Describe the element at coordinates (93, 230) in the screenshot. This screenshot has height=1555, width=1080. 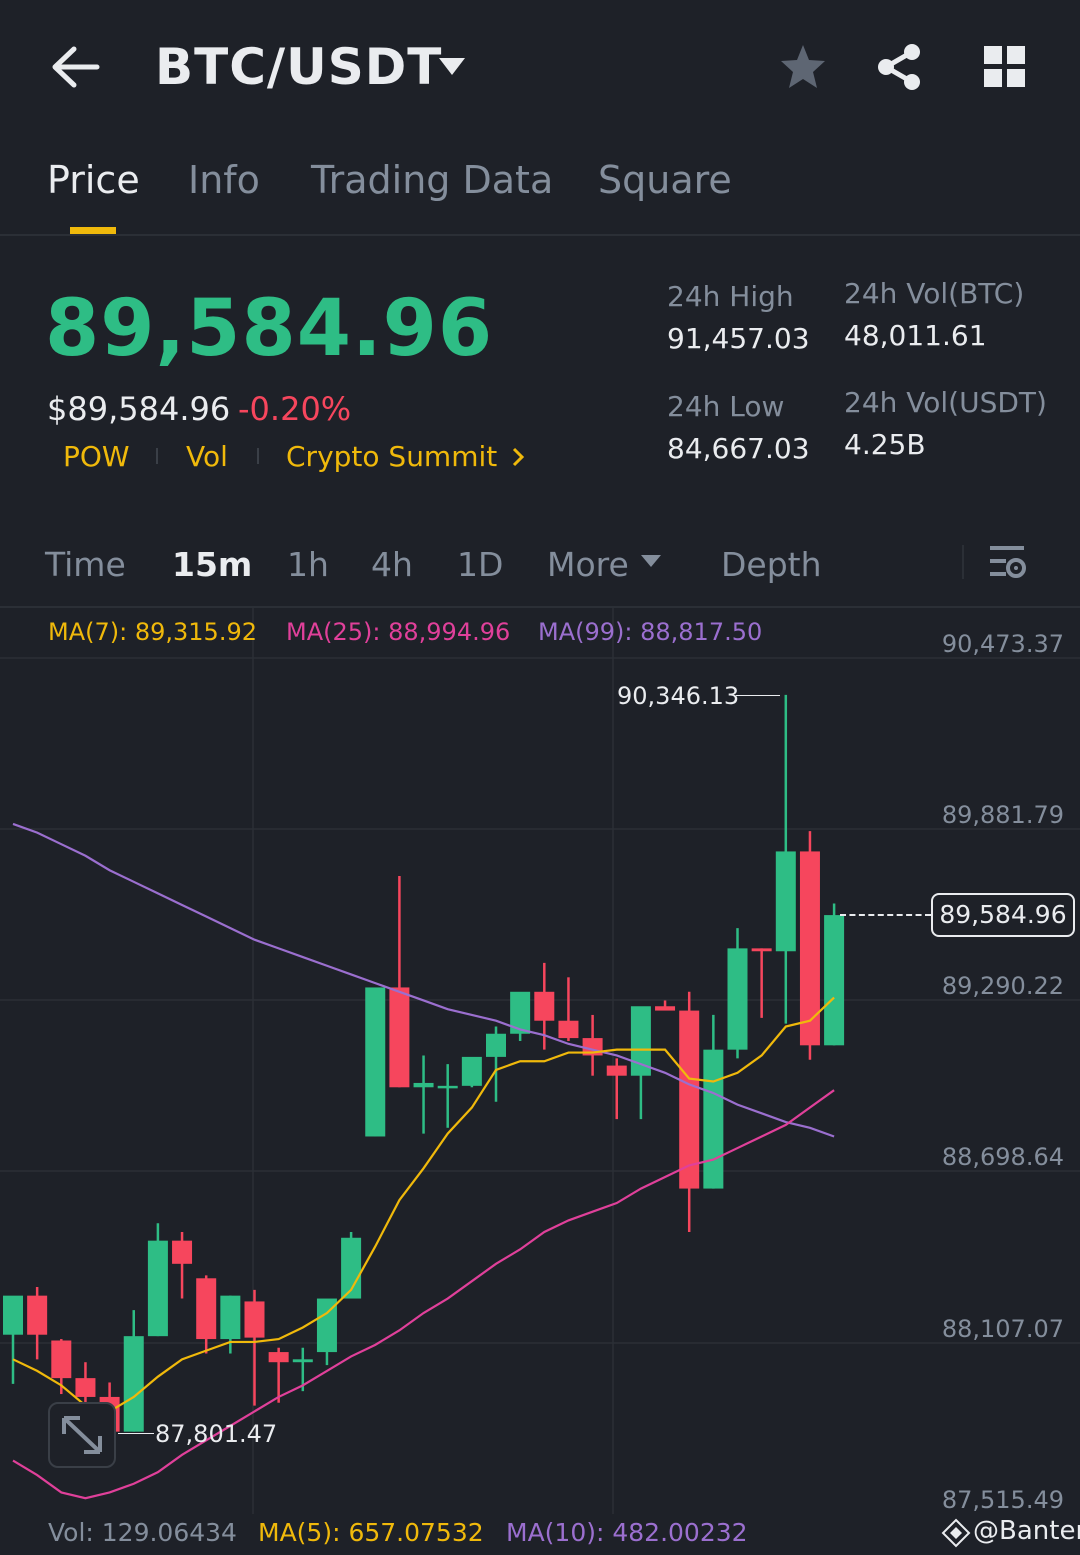
I see `tab-active-indicator` at that location.